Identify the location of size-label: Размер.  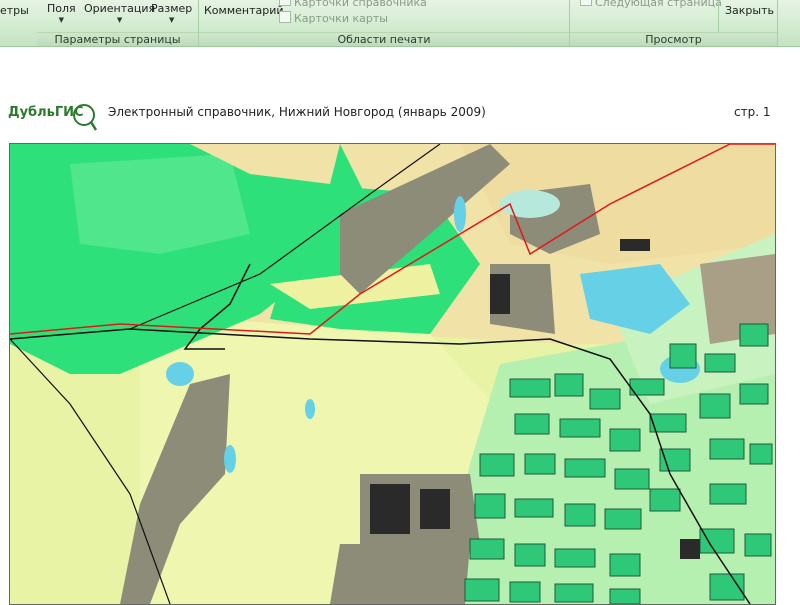
(172, 8).